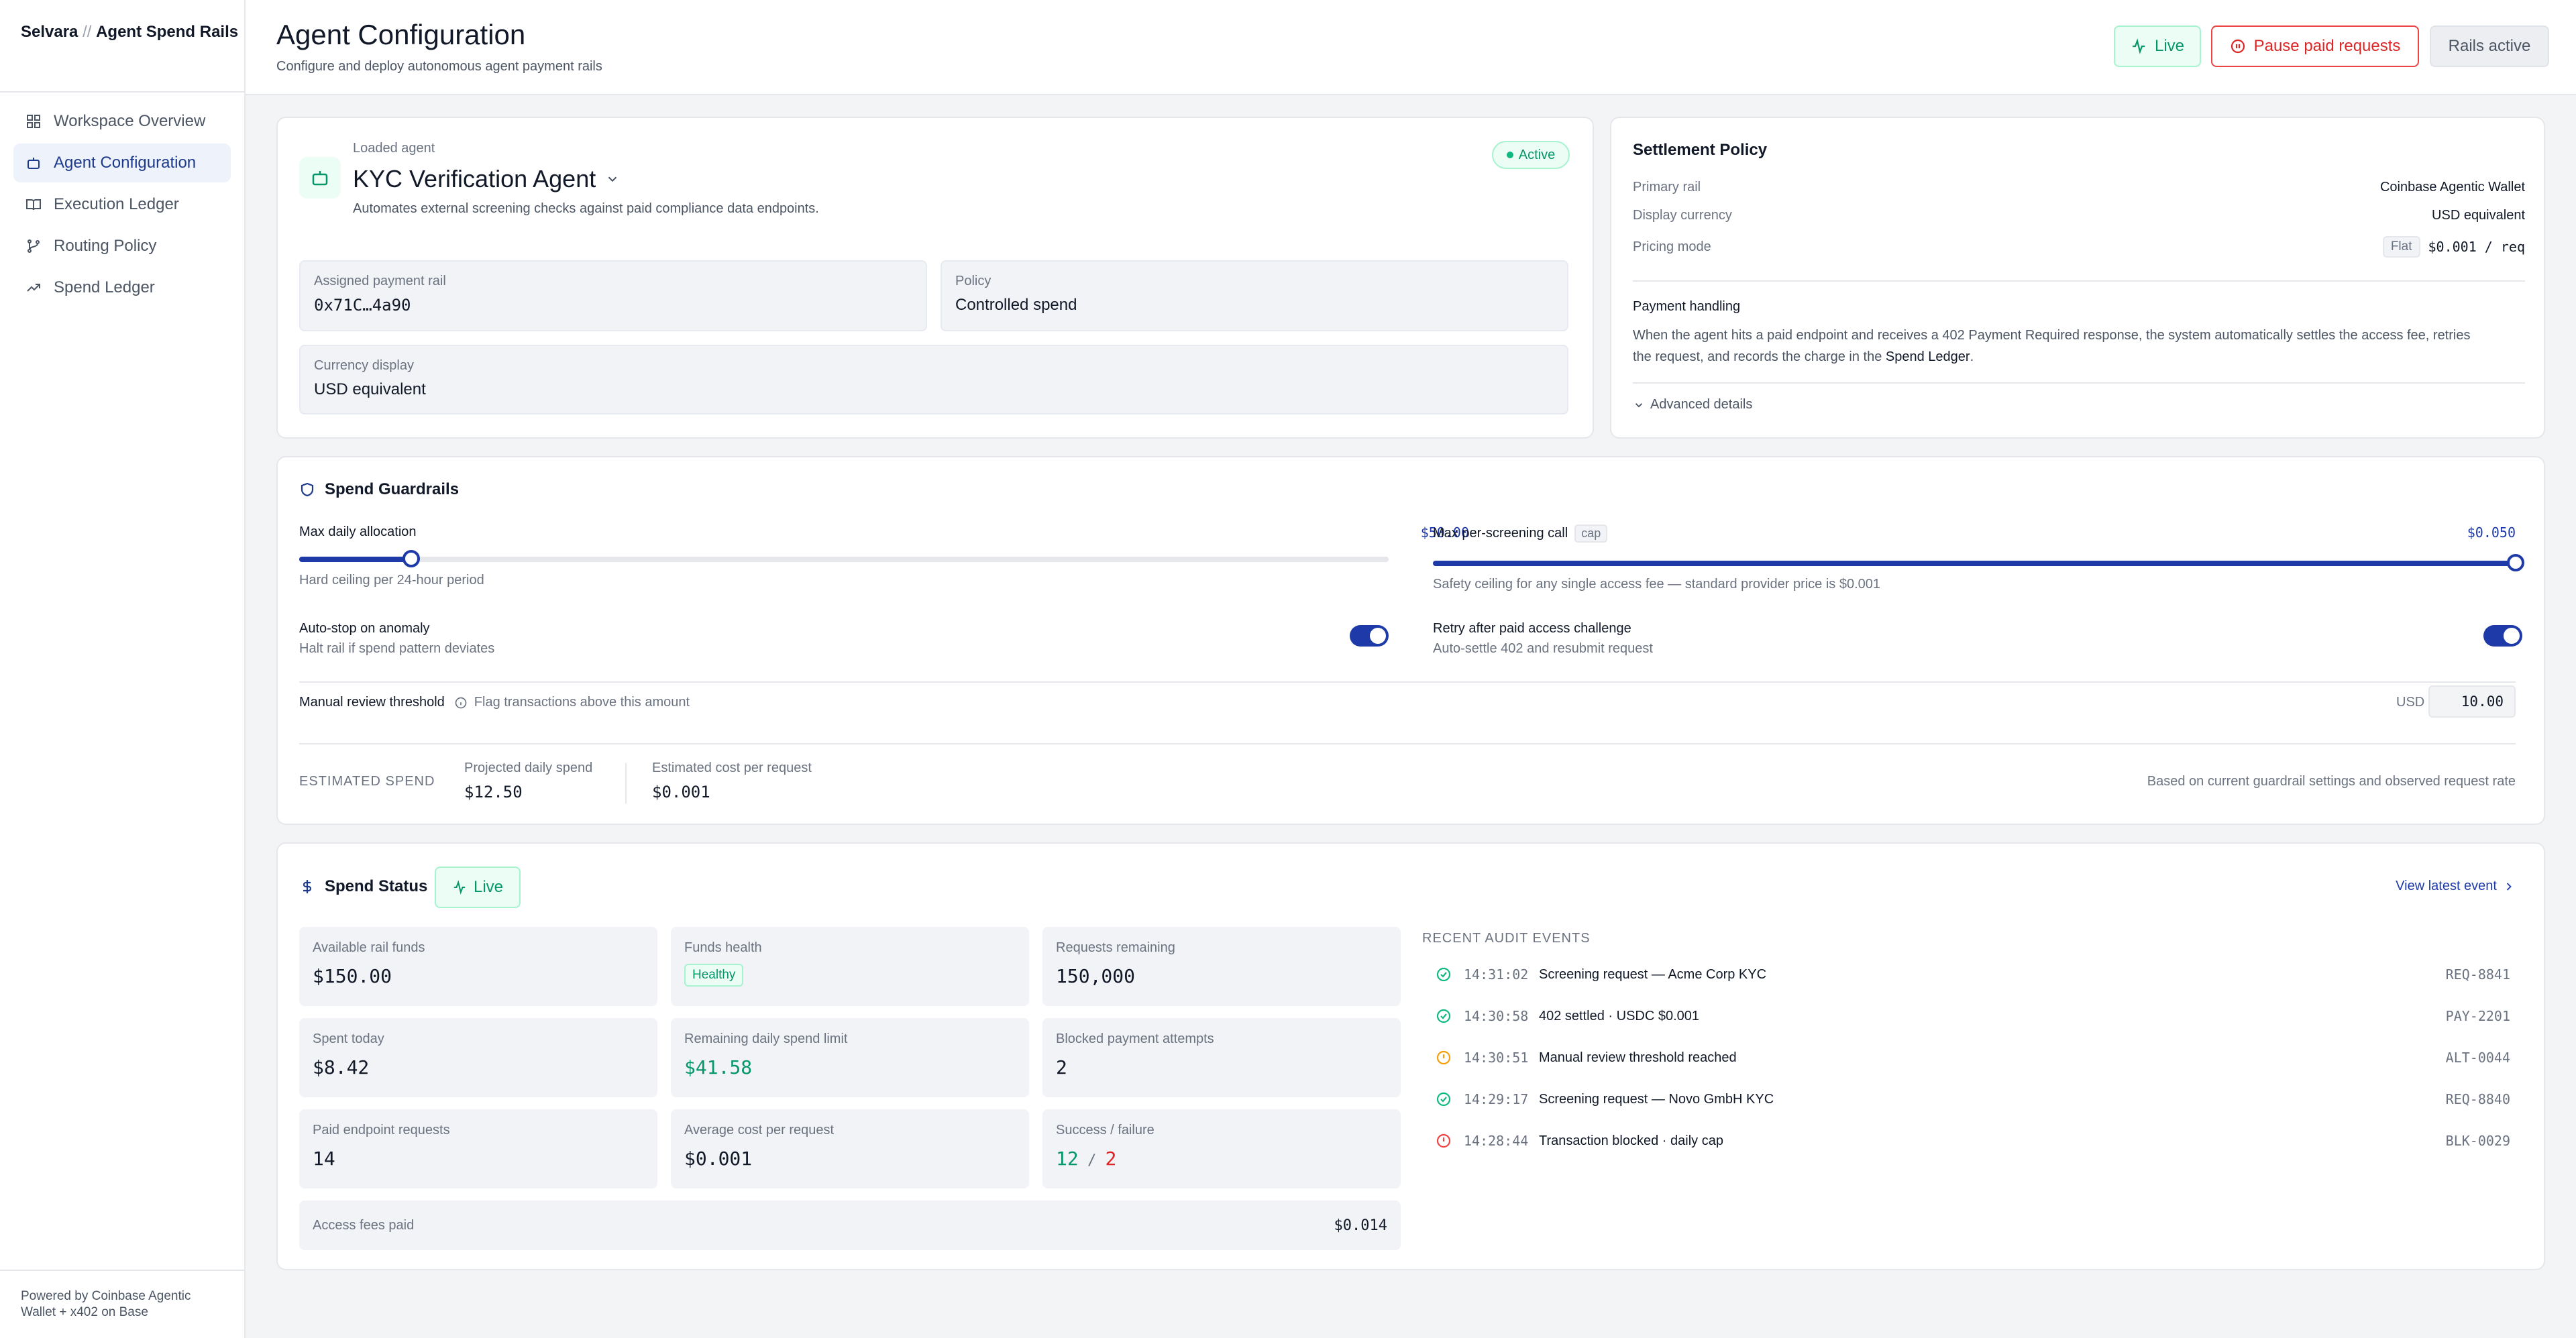 This screenshot has height=1338, width=2576. I want to click on sidebar-item-spend-ledger: Spend Ledger, so click(122, 287).